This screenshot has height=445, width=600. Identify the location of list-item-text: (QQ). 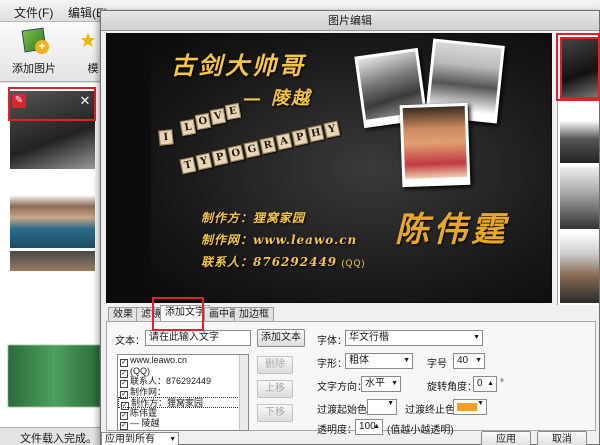
(140, 370).